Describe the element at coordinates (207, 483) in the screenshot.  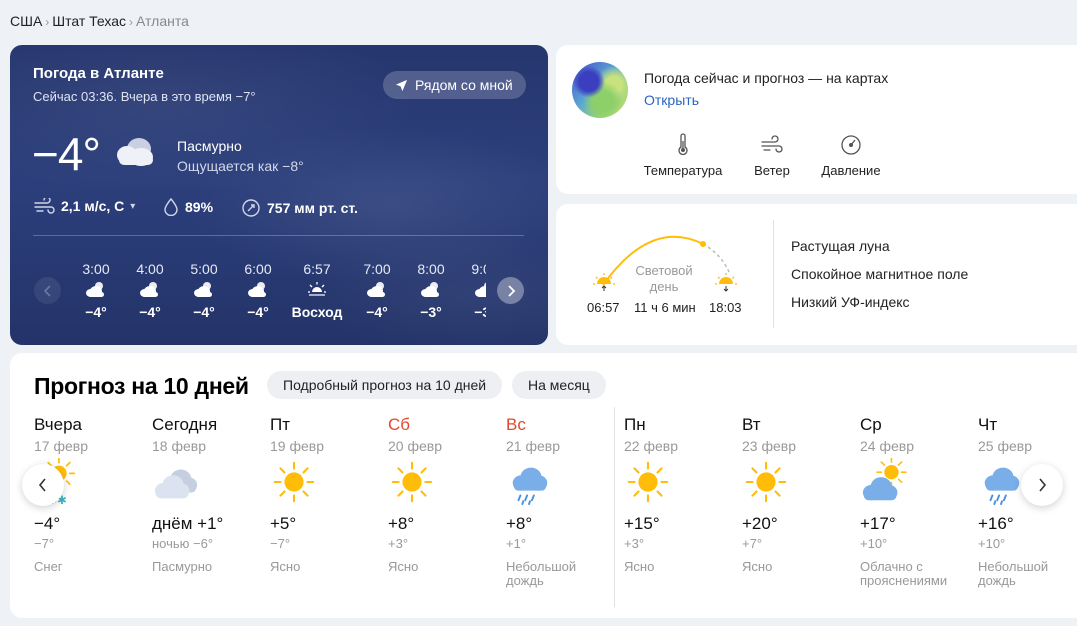
I see `cloud-icon` at that location.